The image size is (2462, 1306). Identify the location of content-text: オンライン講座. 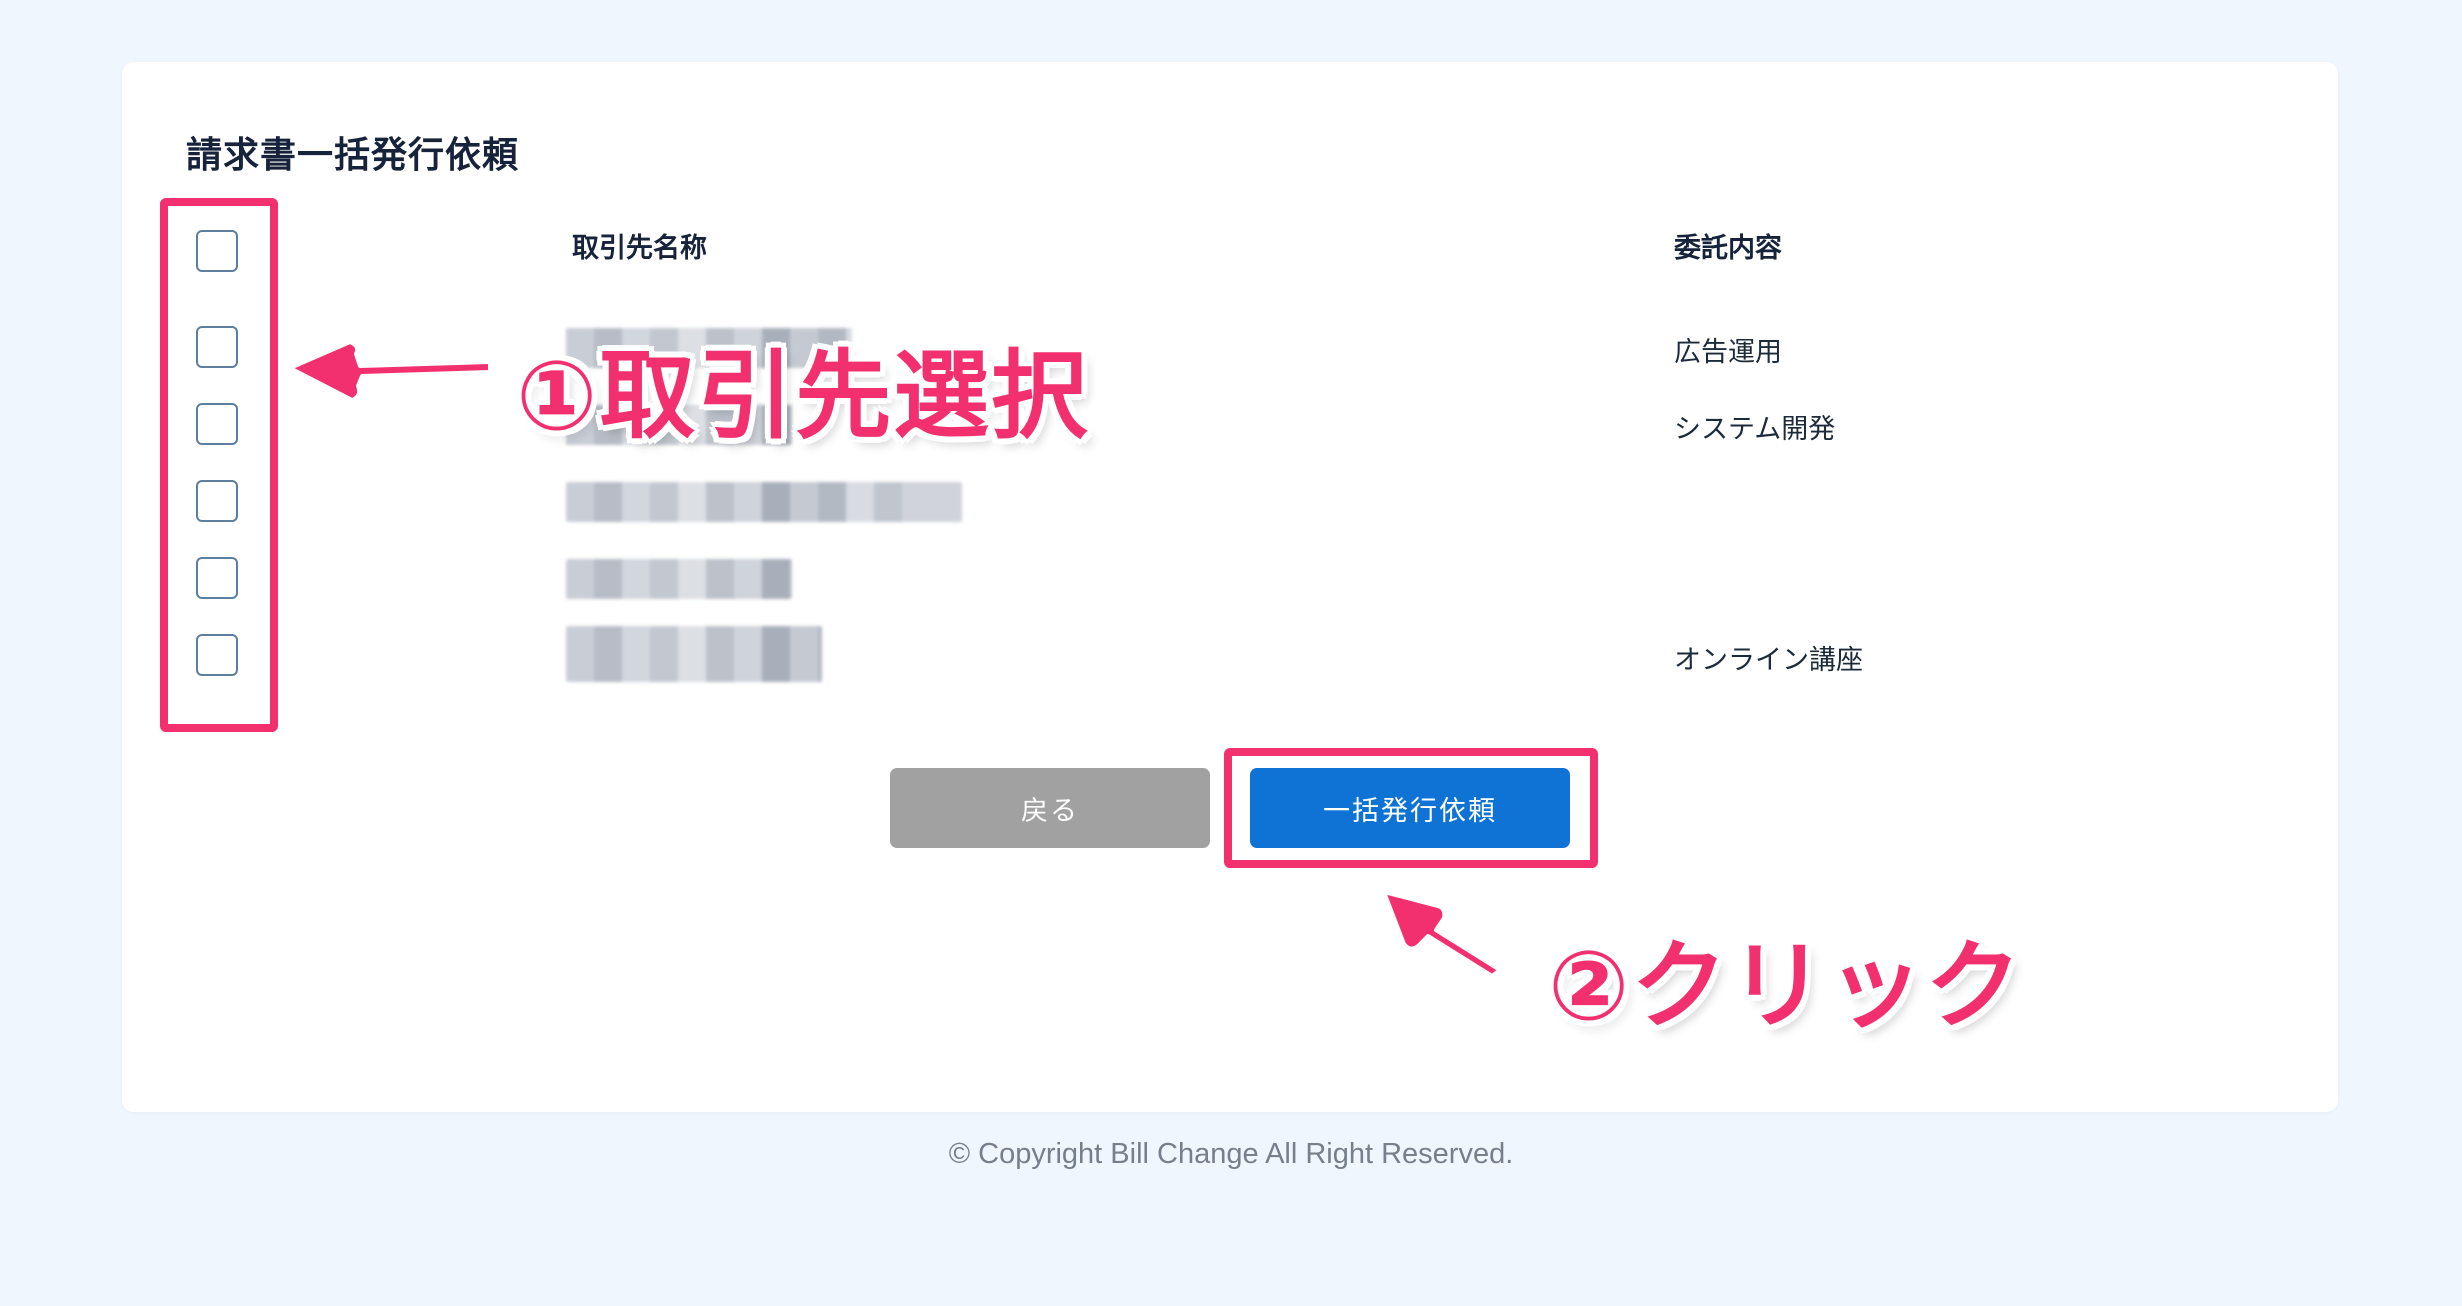
(1768, 660).